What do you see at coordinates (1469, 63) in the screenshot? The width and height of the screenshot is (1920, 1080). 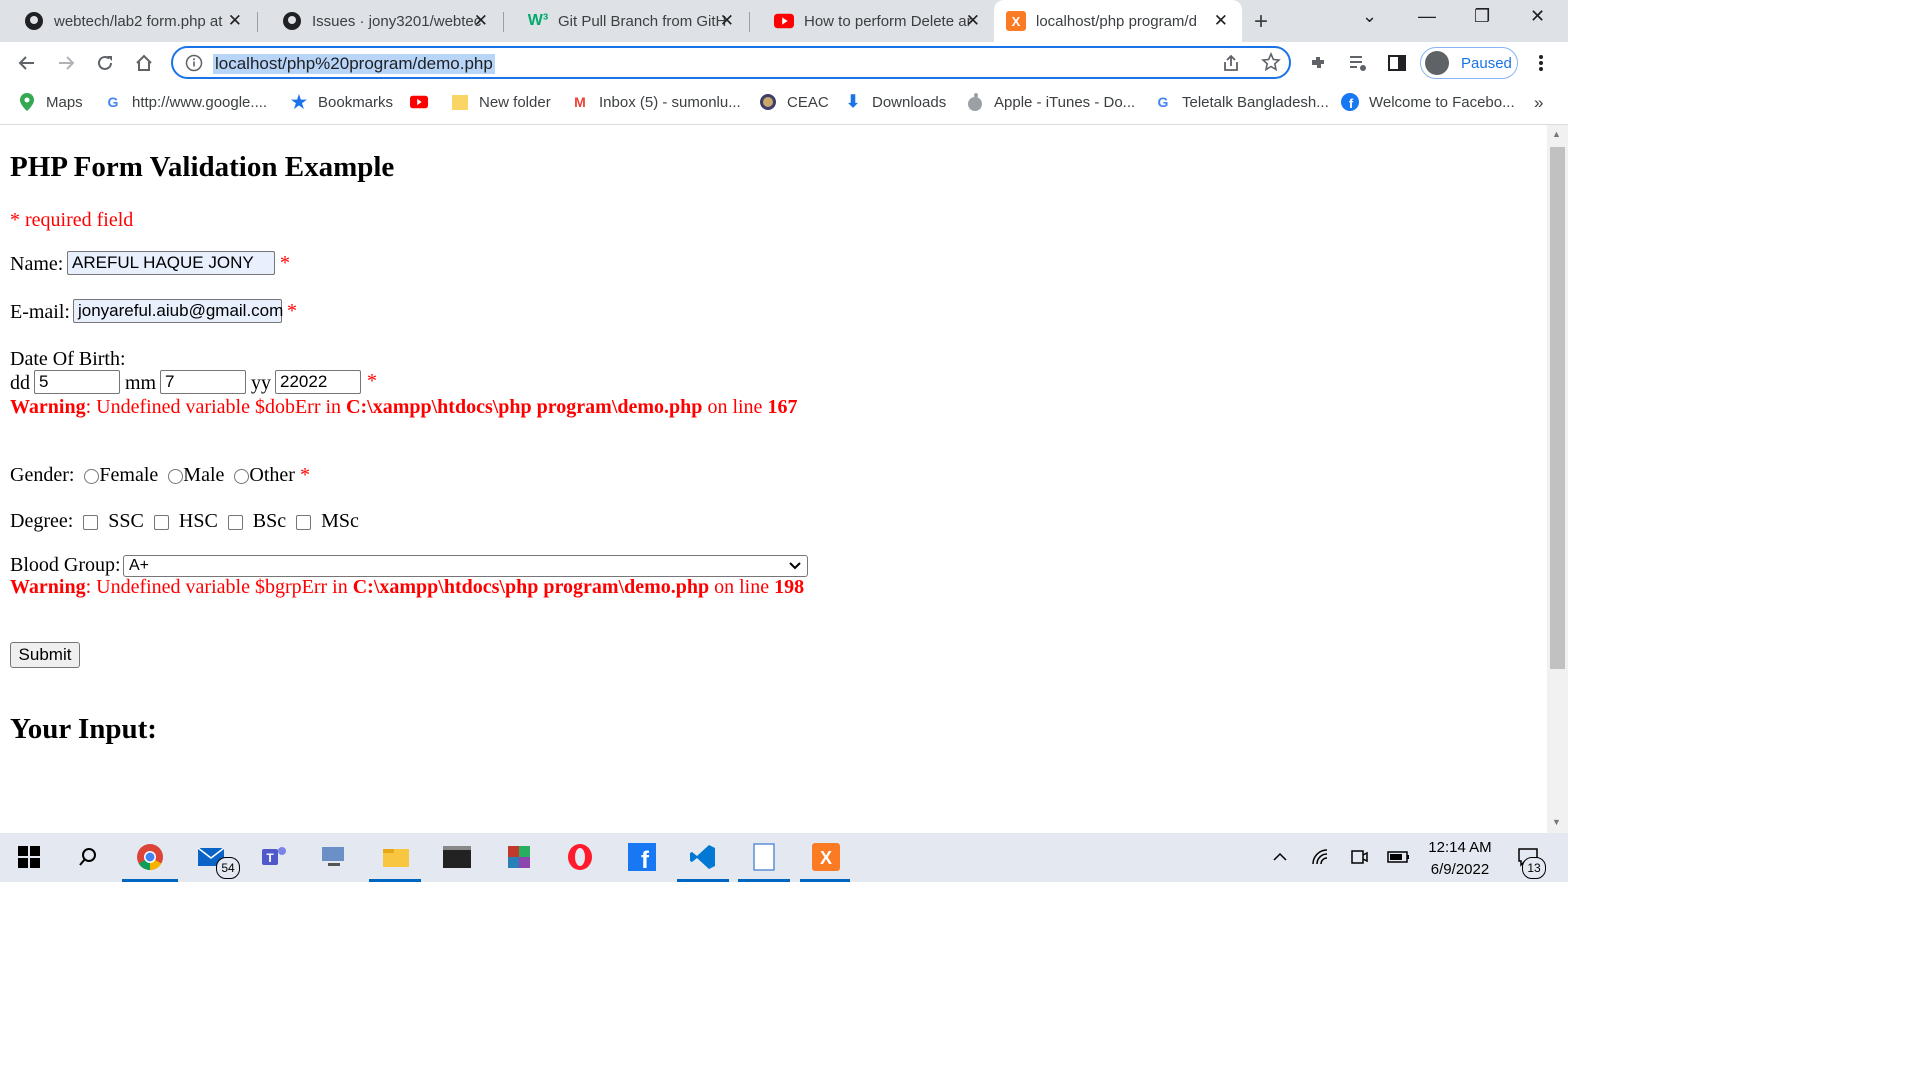 I see `profile-button: Paused` at bounding box center [1469, 63].